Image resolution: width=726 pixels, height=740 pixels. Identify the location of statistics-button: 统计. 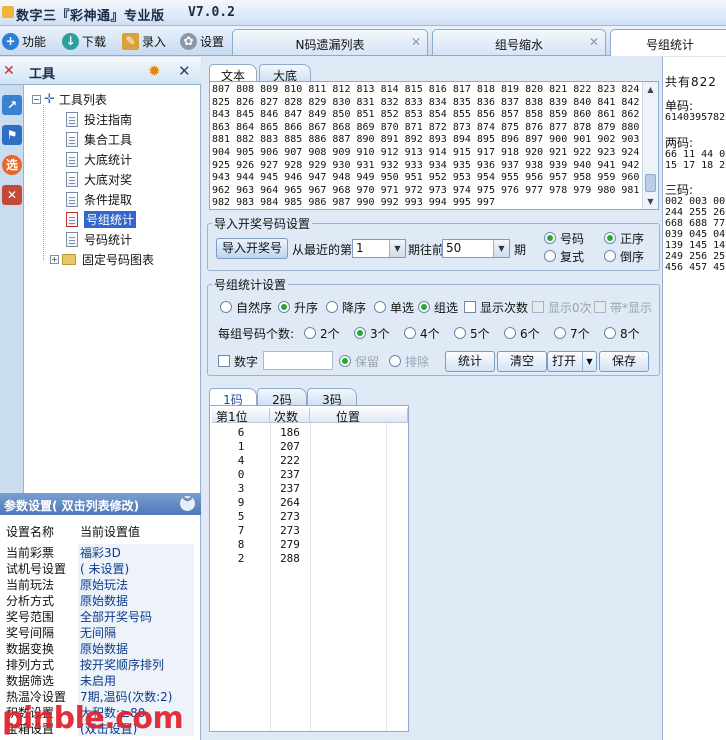
(470, 361).